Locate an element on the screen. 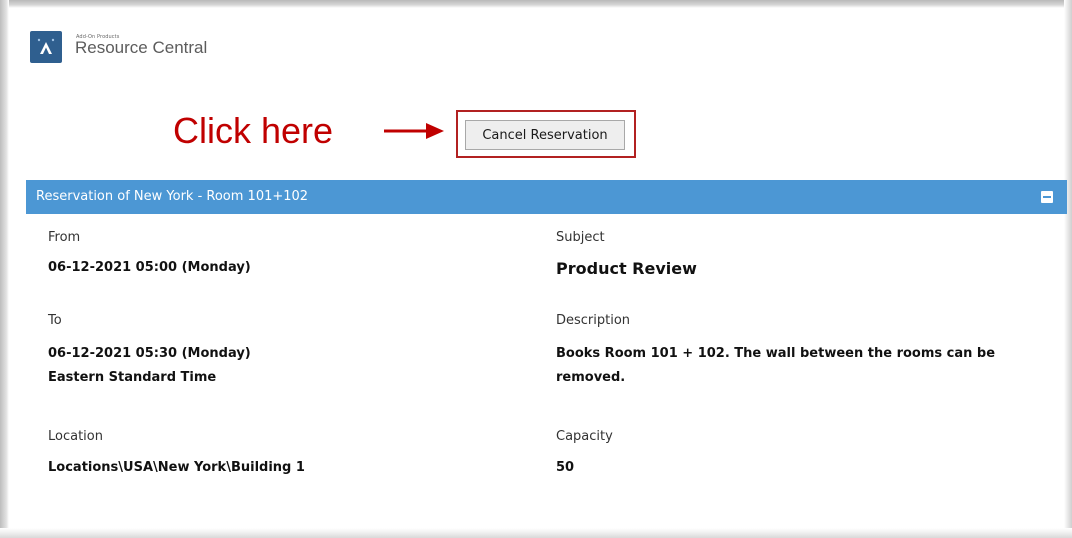  reservation-title: Reservation of New York - Room 101+102 is located at coordinates (172, 196).